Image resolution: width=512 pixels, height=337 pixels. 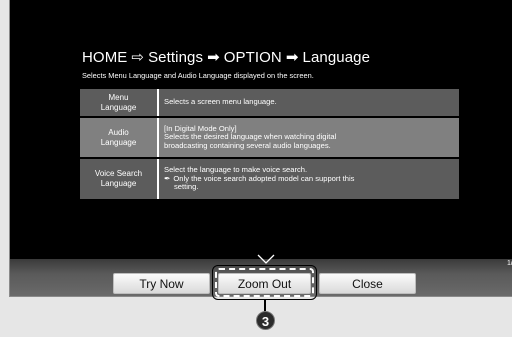 What do you see at coordinates (266, 259) in the screenshot?
I see `chevron-down-icon` at bounding box center [266, 259].